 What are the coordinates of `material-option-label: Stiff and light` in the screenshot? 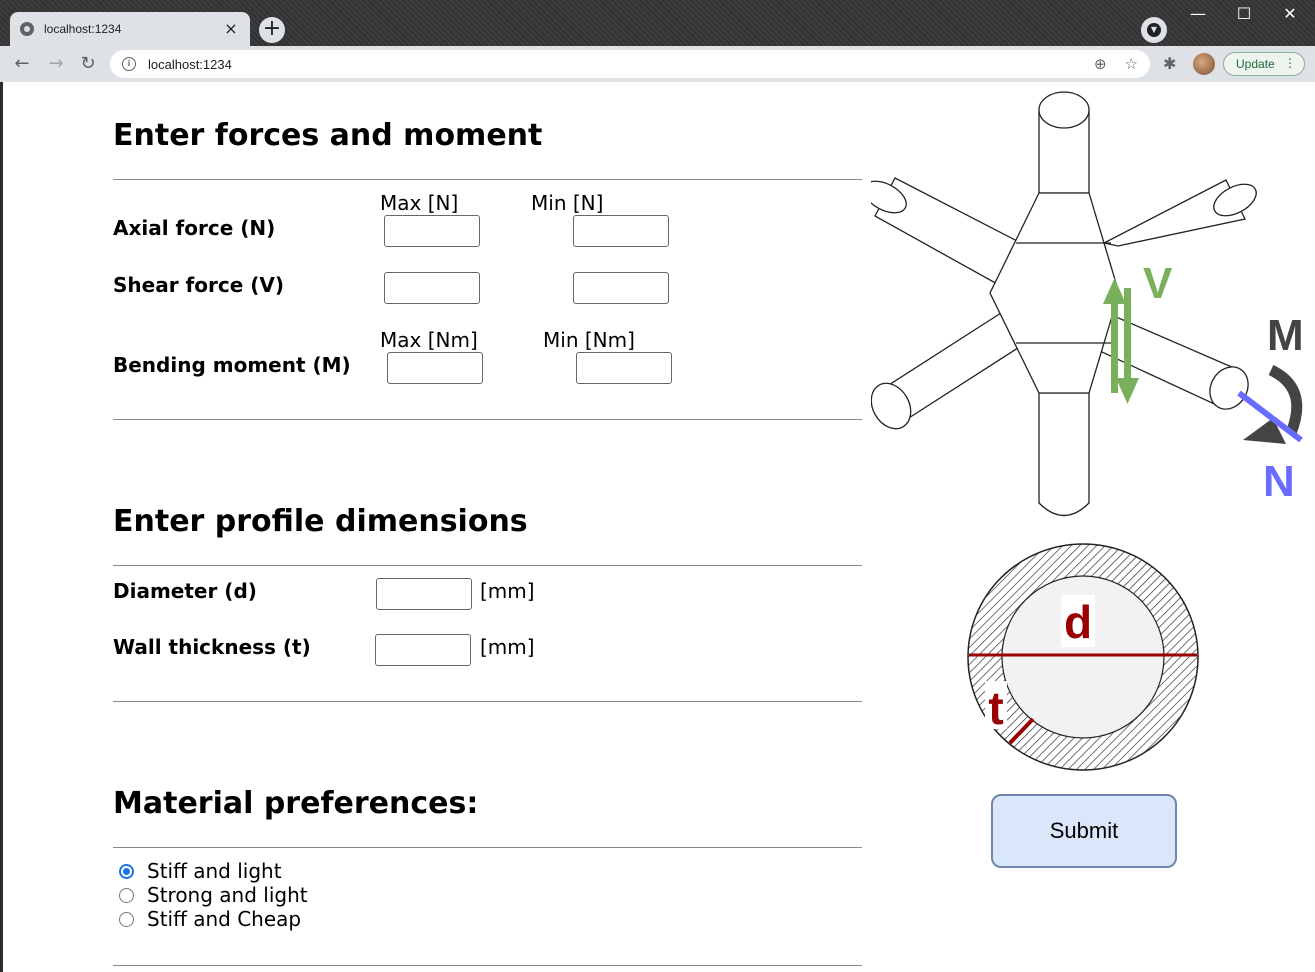 It's located at (214, 871).